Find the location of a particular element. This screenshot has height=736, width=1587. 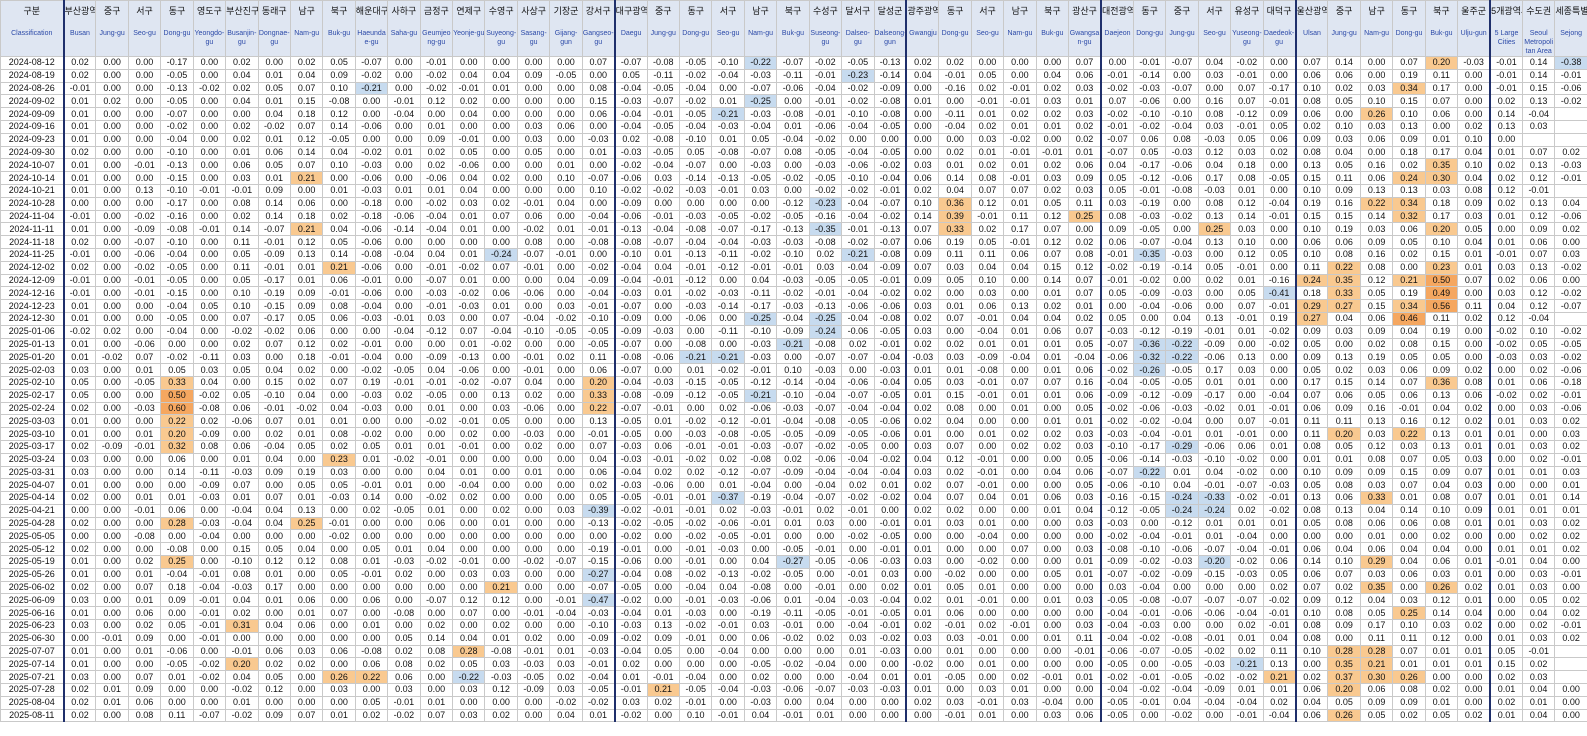

table-cell: 0.11 is located at coordinates (1085, 638).